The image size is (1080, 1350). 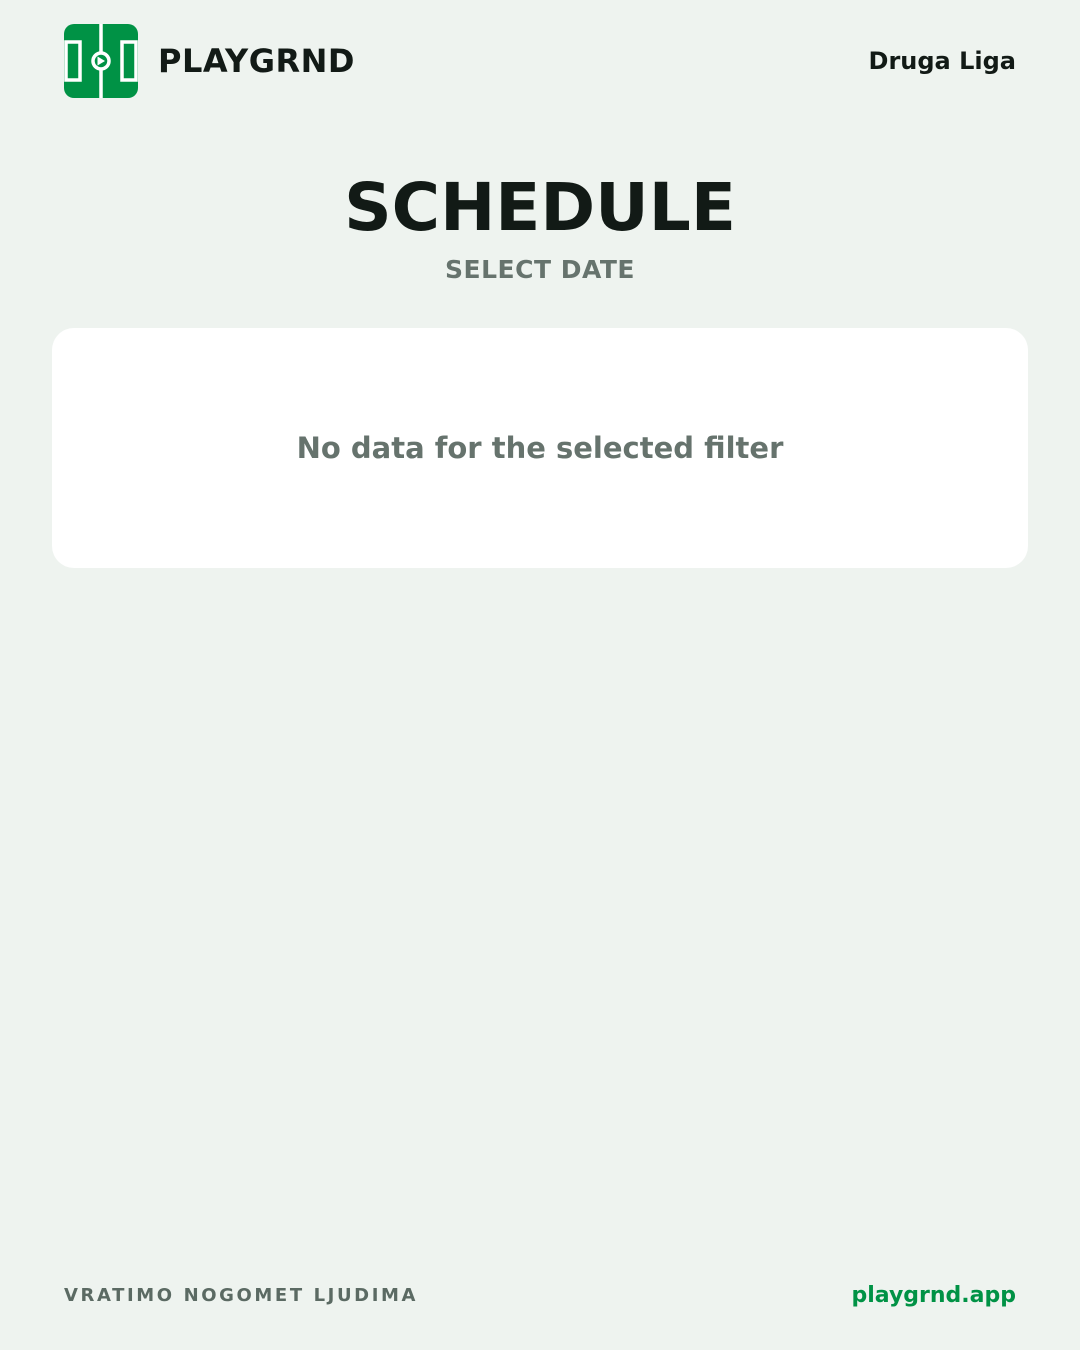 What do you see at coordinates (933, 1295) in the screenshot?
I see `website-link: playgrnd.app` at bounding box center [933, 1295].